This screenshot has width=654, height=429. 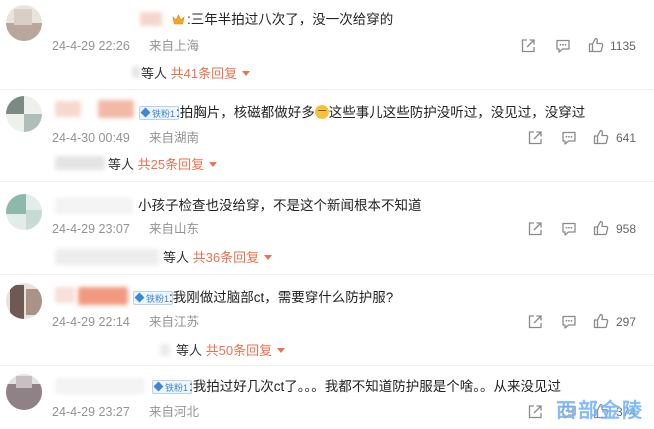 I want to click on reply-summary: 等人 共50条回复, so click(x=231, y=351).